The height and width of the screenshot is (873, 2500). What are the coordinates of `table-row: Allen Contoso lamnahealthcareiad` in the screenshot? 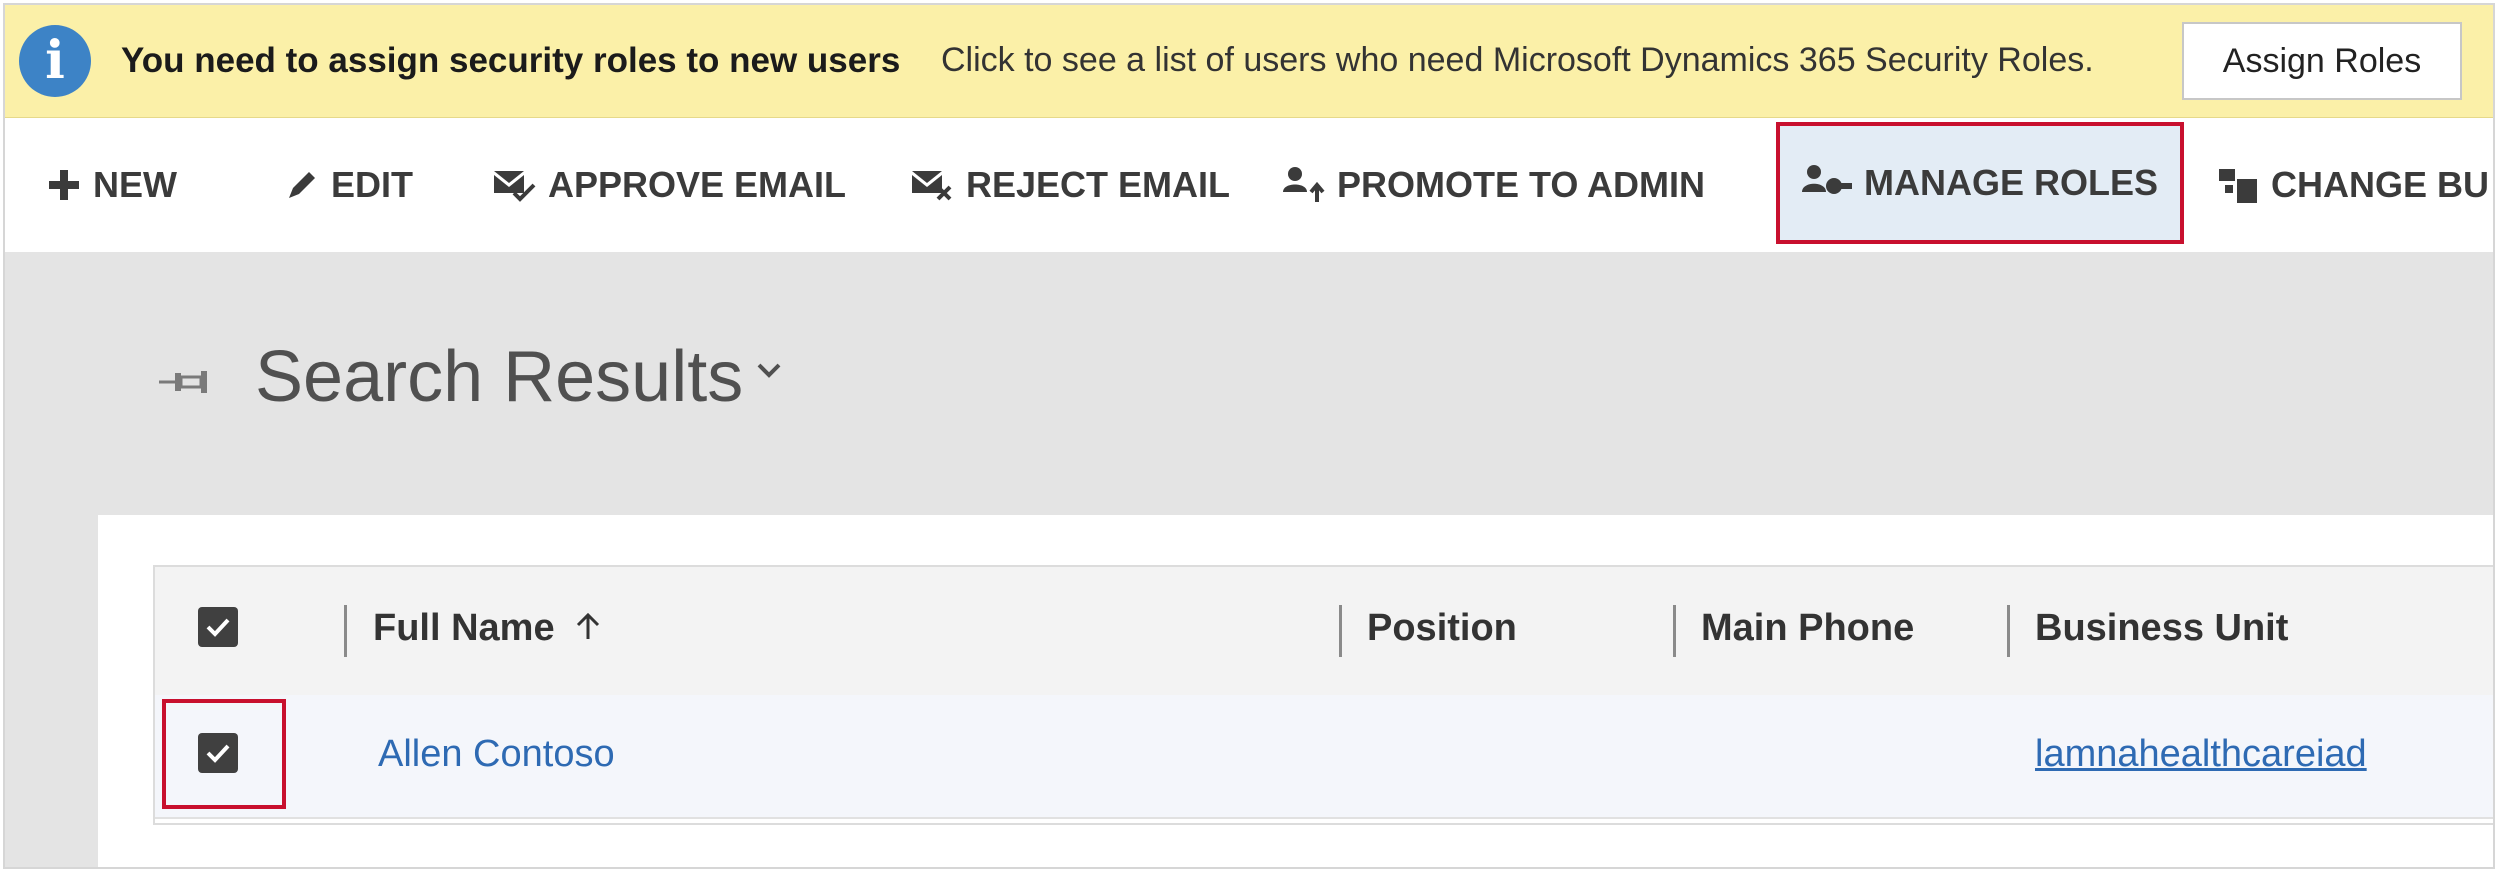 It's located at (1324, 757).